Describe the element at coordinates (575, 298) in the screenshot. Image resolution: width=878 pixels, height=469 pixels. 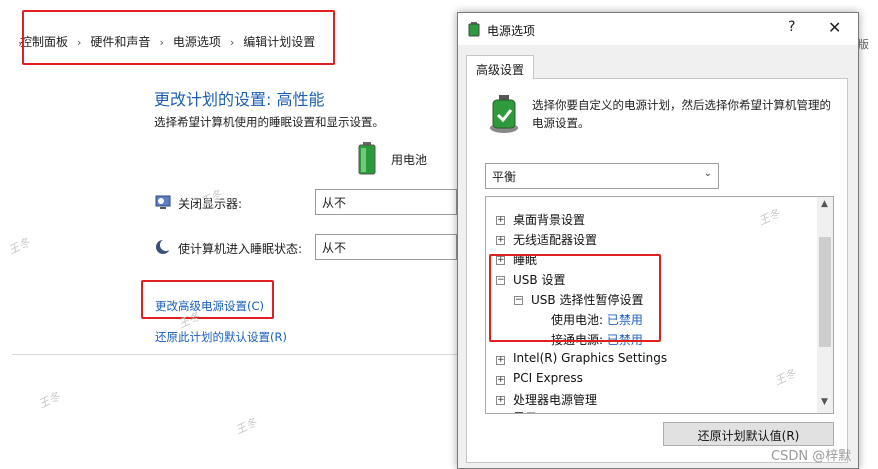
I see `usb-highlight-box` at that location.